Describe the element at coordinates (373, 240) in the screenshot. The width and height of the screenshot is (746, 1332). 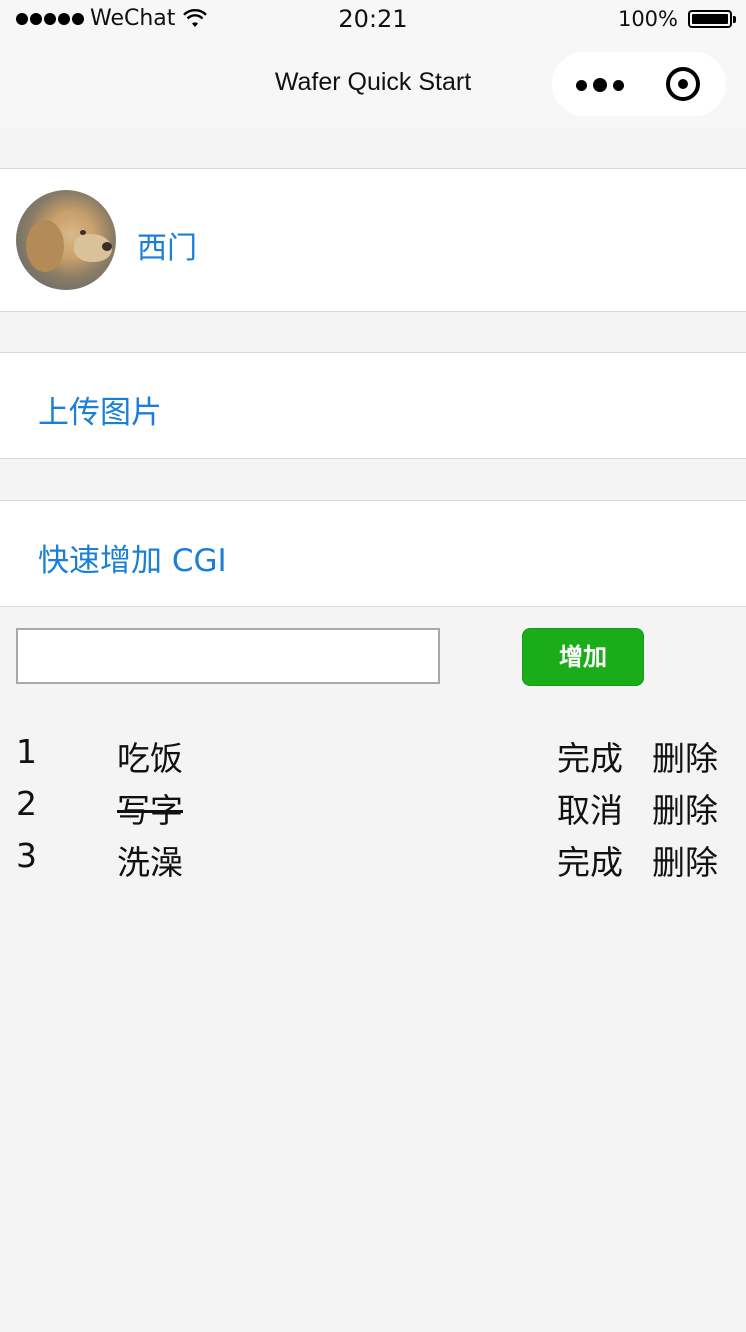
I see `user-info-panel: 西门` at that location.